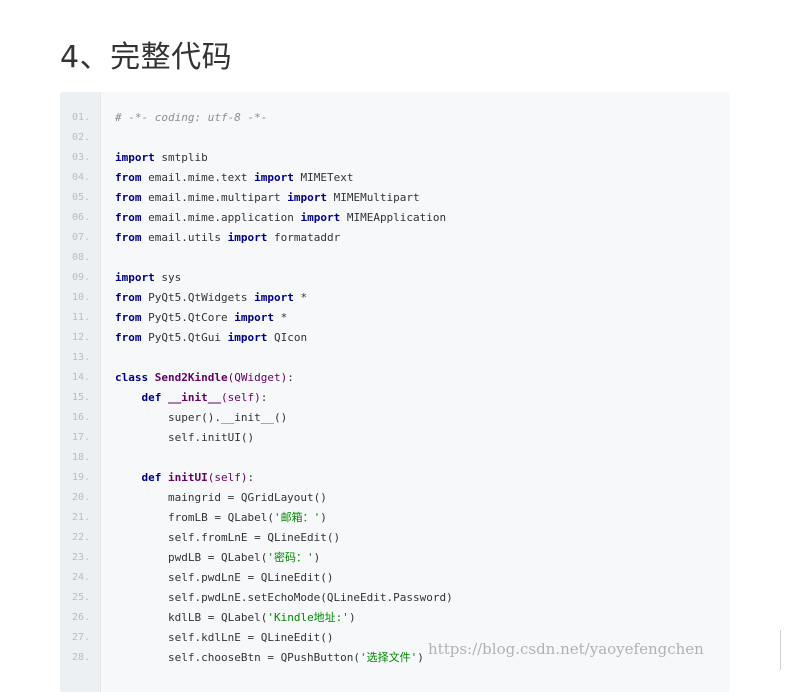 The height and width of the screenshot is (692, 790). I want to click on code-token: MIMEMultipart, so click(373, 197).